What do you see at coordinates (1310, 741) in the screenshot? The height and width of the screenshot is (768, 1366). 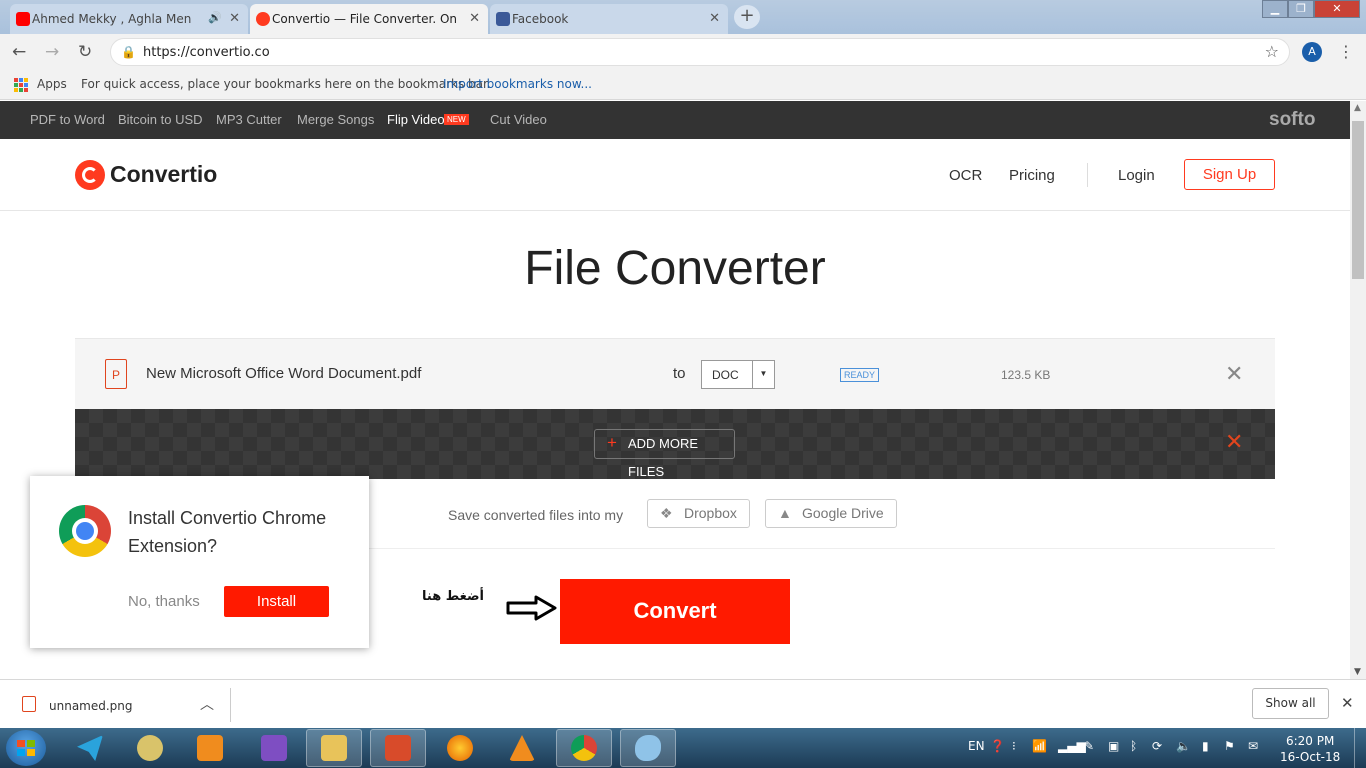 I see `clock-time: 6:20 PM` at bounding box center [1310, 741].